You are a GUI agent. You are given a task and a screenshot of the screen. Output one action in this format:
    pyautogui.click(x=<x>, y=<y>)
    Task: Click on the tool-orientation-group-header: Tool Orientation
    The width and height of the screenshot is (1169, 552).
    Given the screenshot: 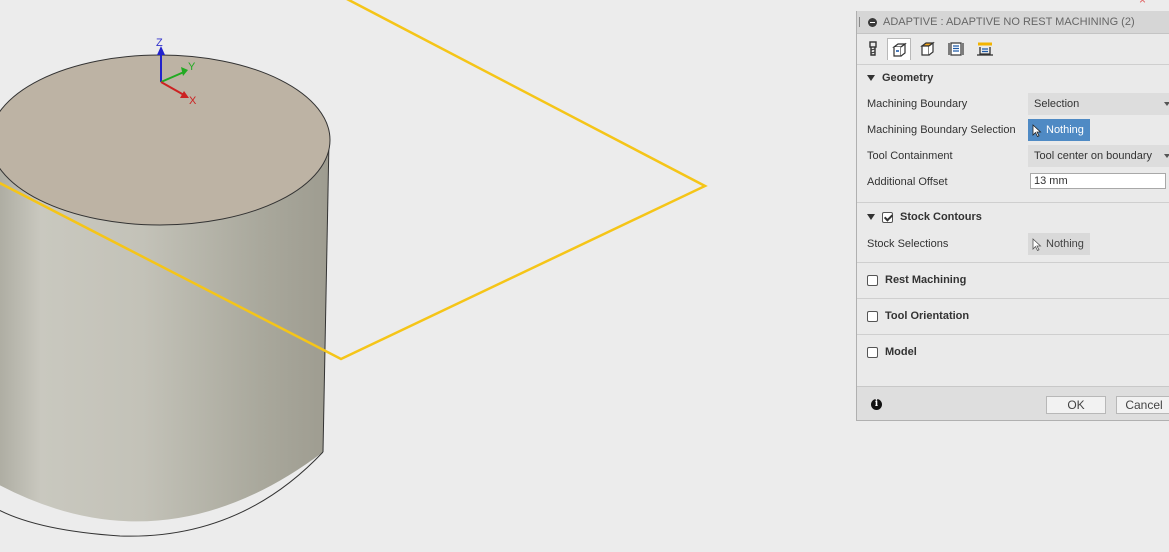 What is the action you would take?
    pyautogui.click(x=918, y=316)
    